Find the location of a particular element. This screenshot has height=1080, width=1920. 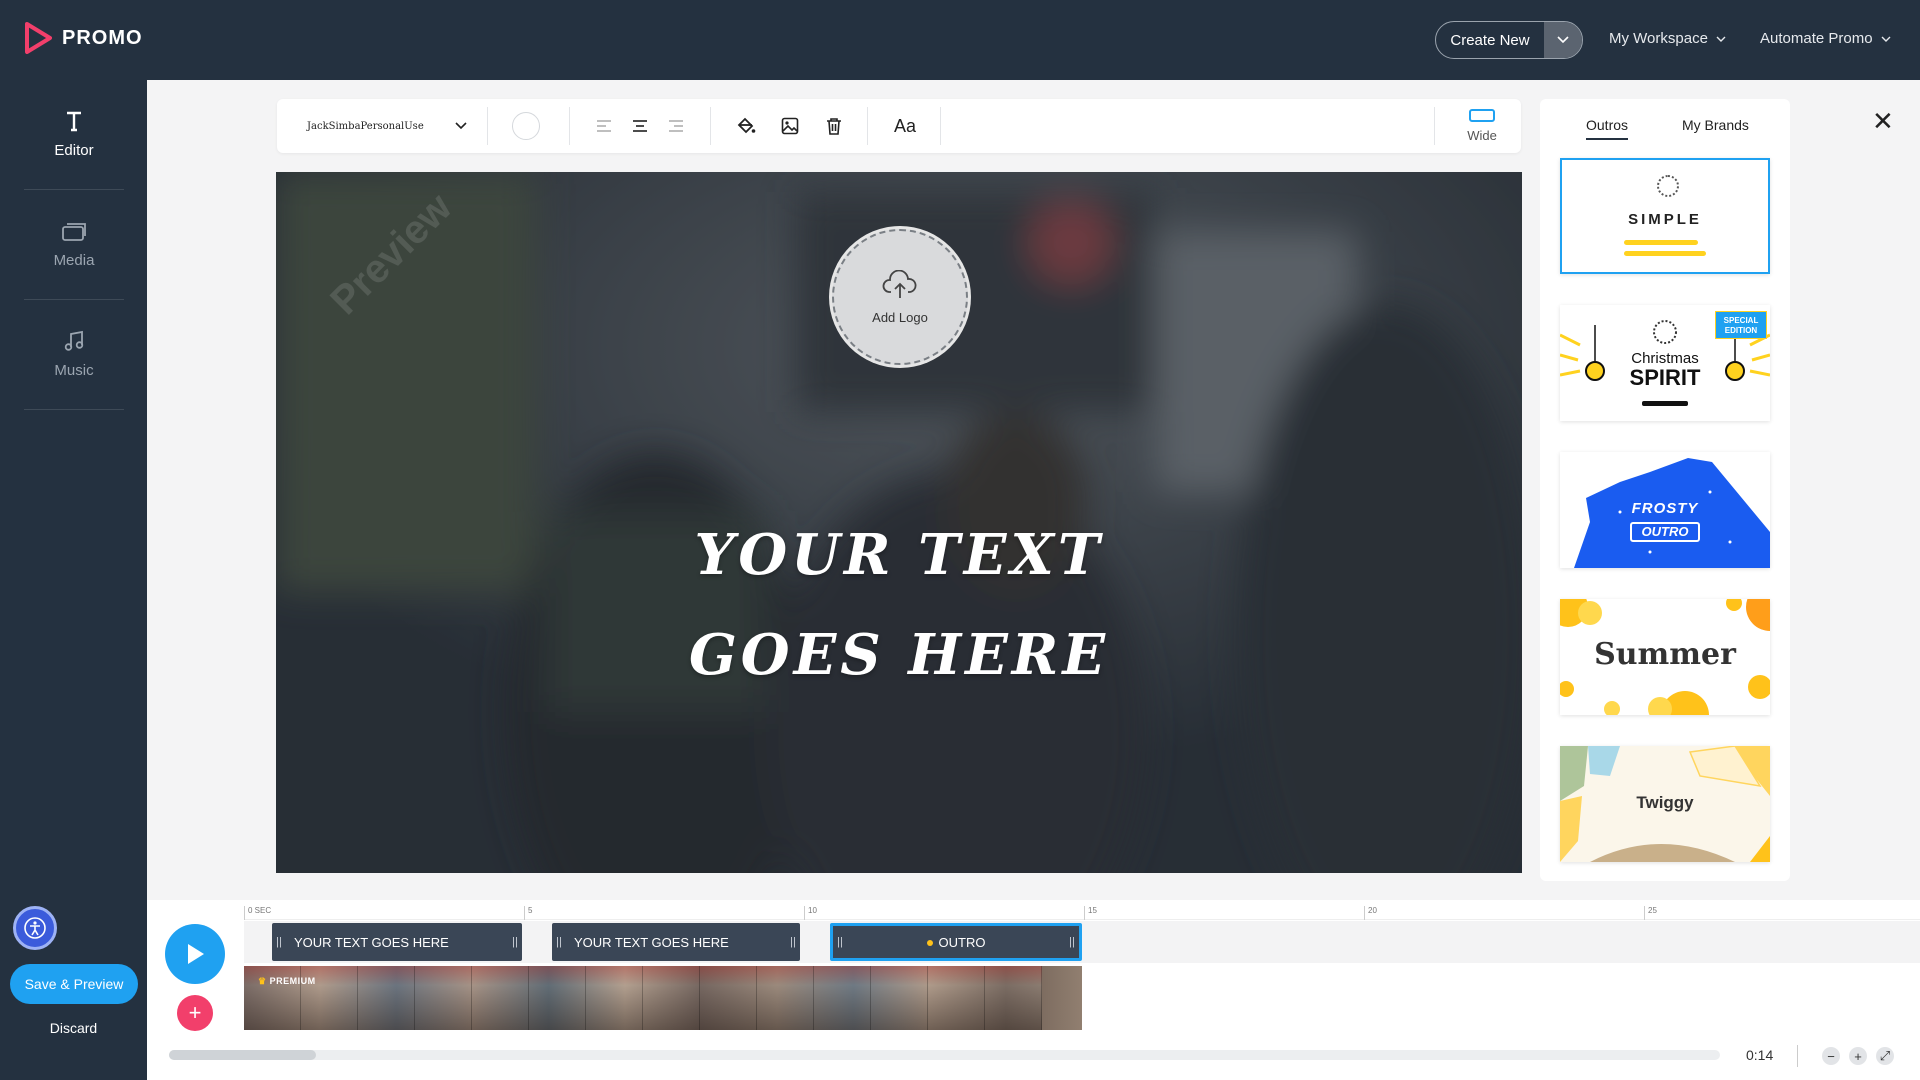

editor-toolbar: JackSimbaPersonalUse Aa Wide is located at coordinates (899, 126).